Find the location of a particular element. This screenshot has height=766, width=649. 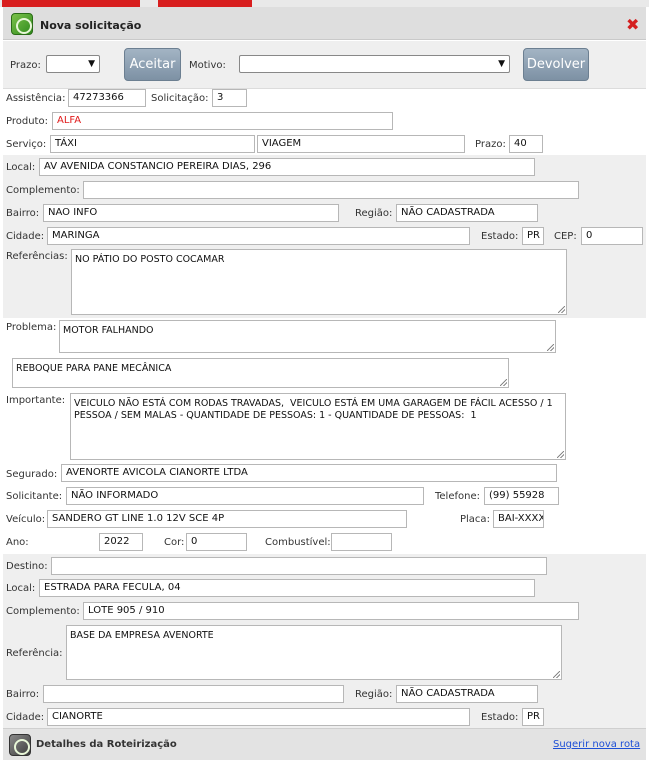

destino-local-label: Local: is located at coordinates (21, 588).